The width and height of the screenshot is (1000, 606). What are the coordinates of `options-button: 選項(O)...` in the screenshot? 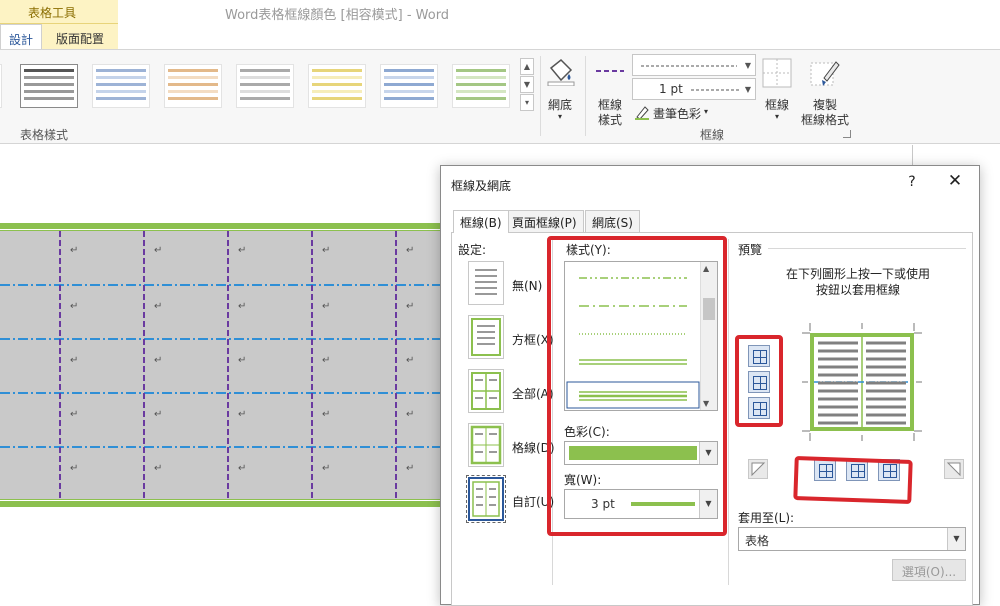 It's located at (929, 570).